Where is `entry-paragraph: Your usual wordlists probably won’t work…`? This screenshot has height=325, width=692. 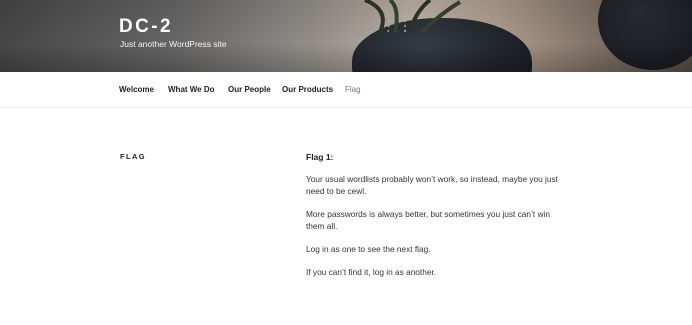
entry-paragraph: Your usual wordlists probably won’t work… is located at coordinates (432, 185).